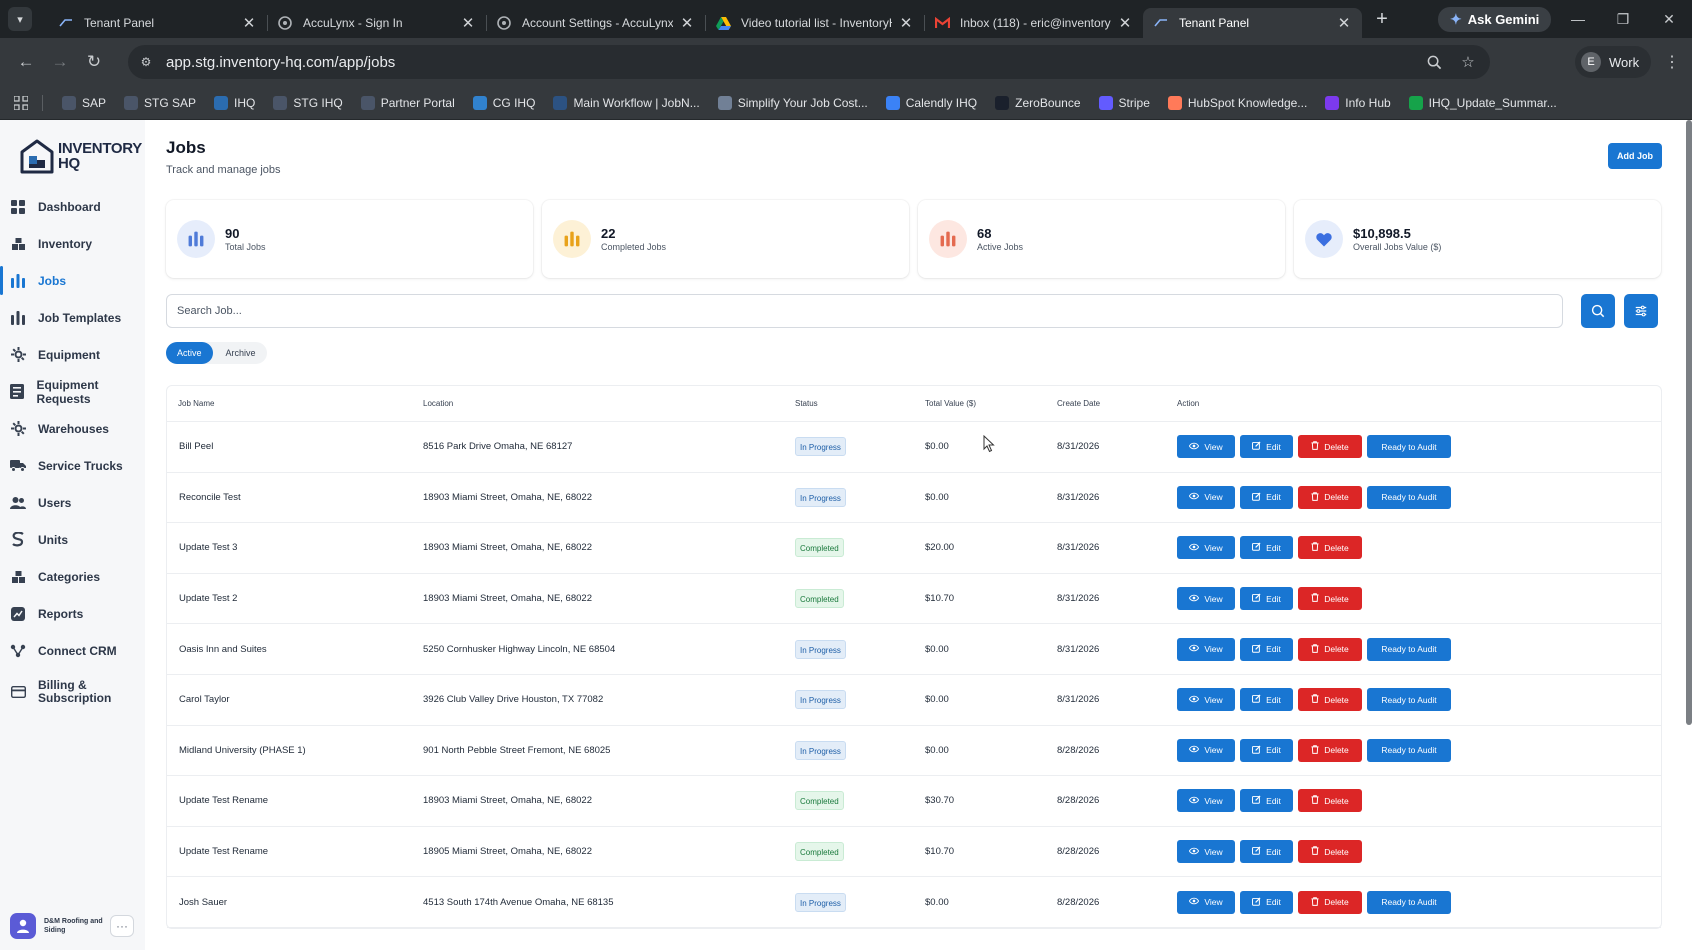 This screenshot has height=950, width=1692. I want to click on sidebar-item-job-templates: Job Templates, so click(72, 317).